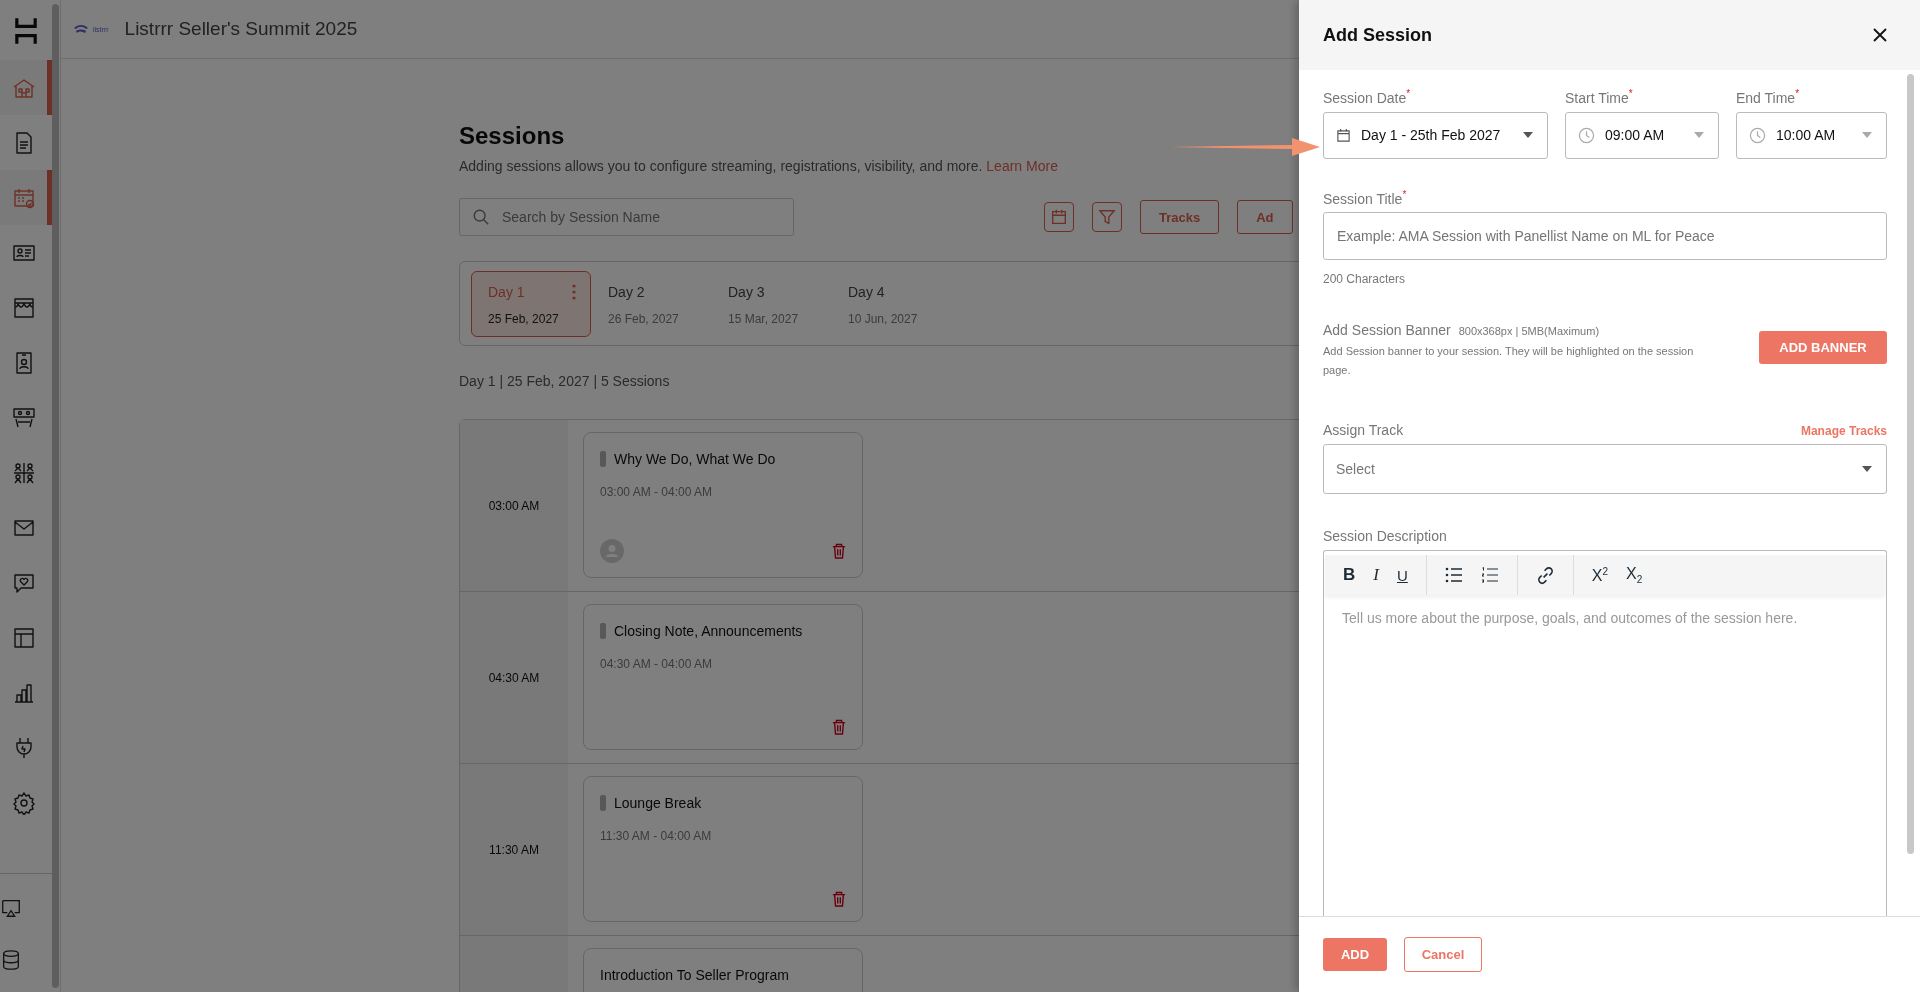  I want to click on session-card: Lounge Break 11:30 AM - 04:00 AM, so click(723, 849).